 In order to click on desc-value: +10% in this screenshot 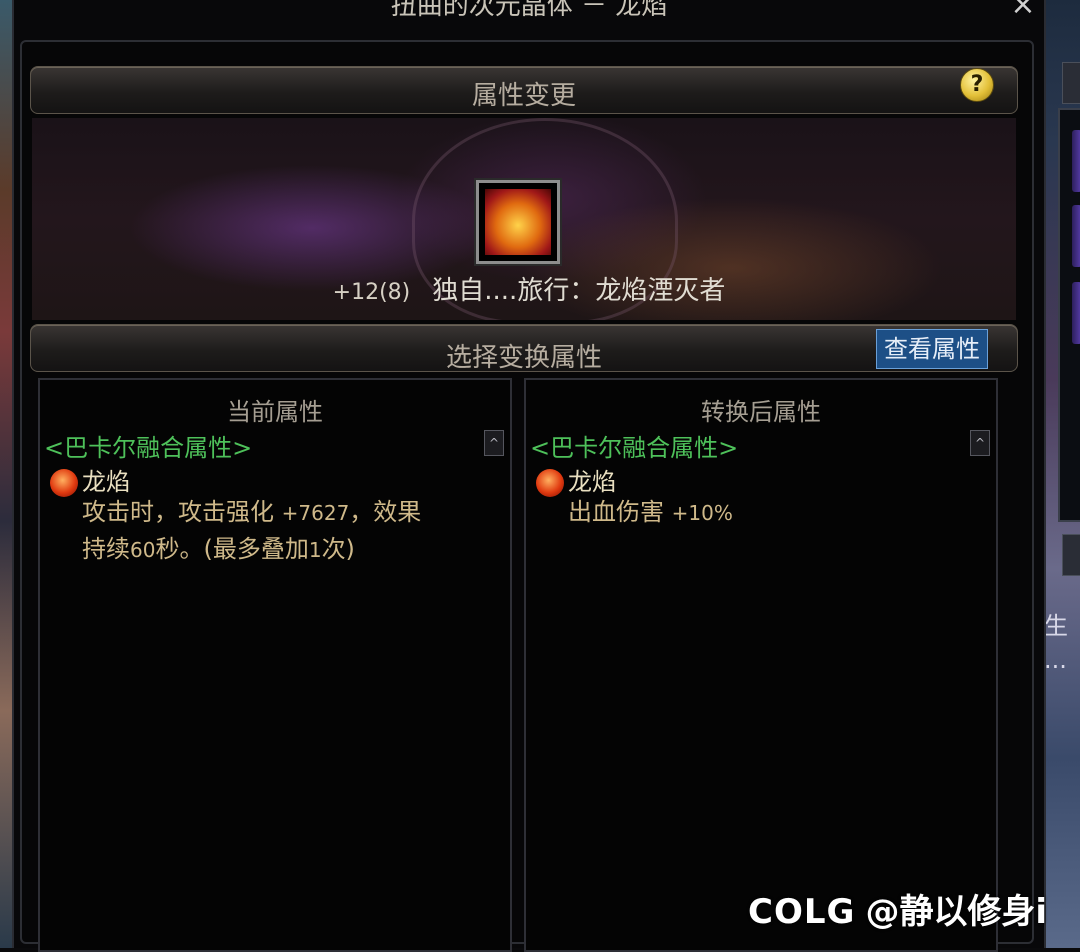, I will do `click(702, 513)`.